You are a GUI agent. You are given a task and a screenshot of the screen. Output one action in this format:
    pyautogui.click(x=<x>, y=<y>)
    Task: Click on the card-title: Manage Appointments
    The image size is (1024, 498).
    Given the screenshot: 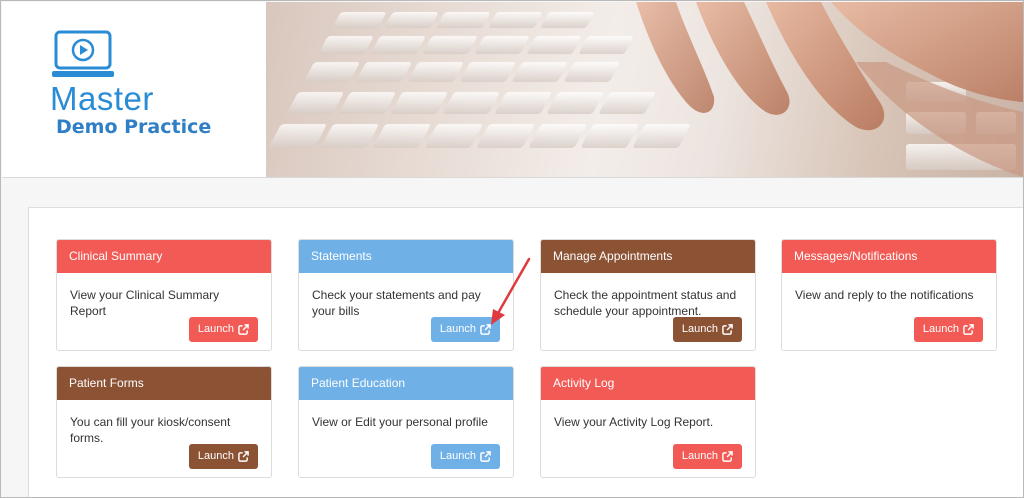 What is the action you would take?
    pyautogui.click(x=648, y=256)
    